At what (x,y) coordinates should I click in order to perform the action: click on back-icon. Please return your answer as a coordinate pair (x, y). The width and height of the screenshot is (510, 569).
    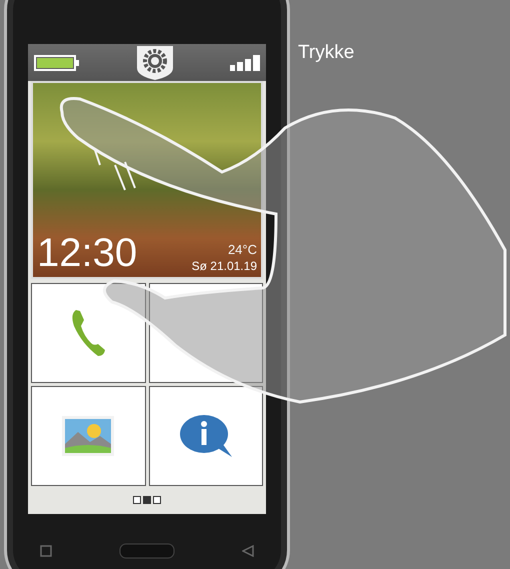
    Looking at the image, I should click on (248, 550).